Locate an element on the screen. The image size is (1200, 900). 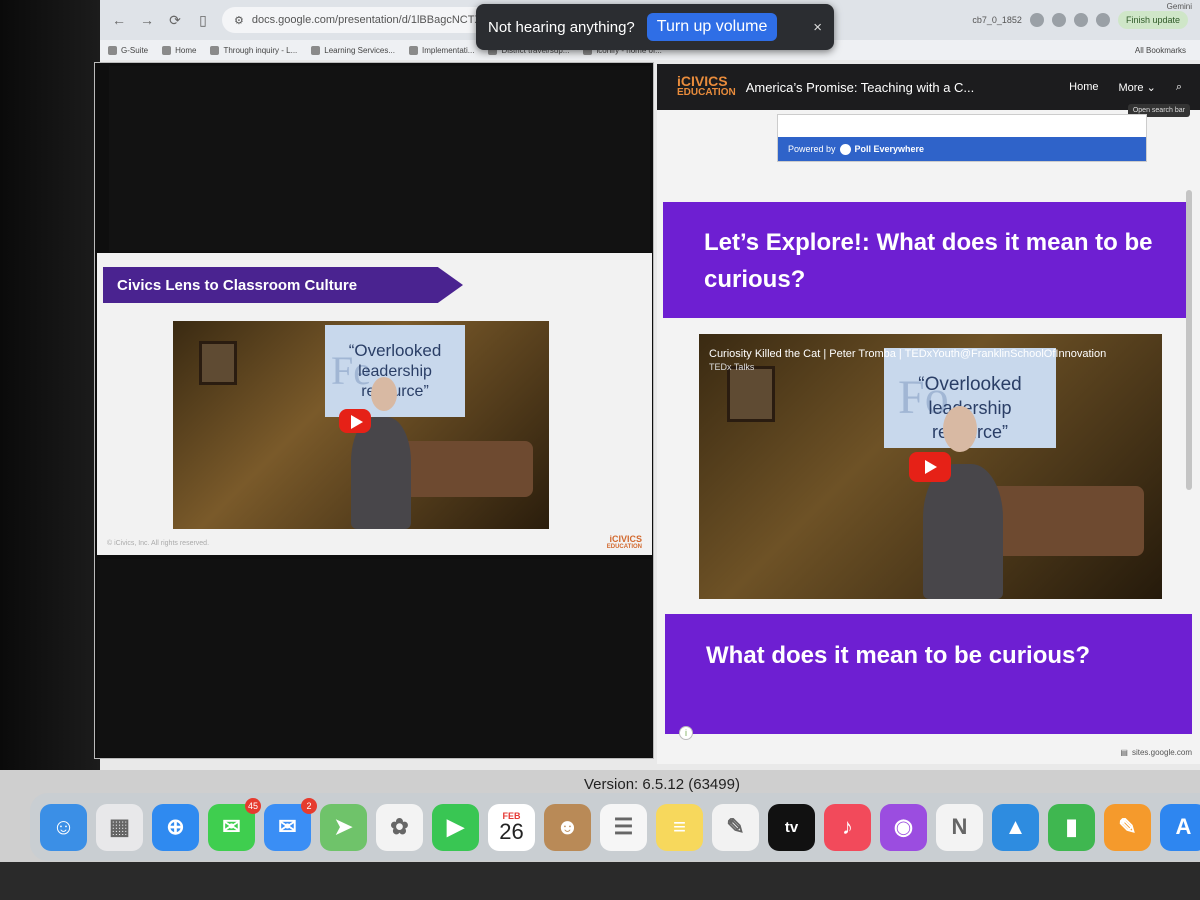
calendar-day: 26 is located at coordinates (511, 831).